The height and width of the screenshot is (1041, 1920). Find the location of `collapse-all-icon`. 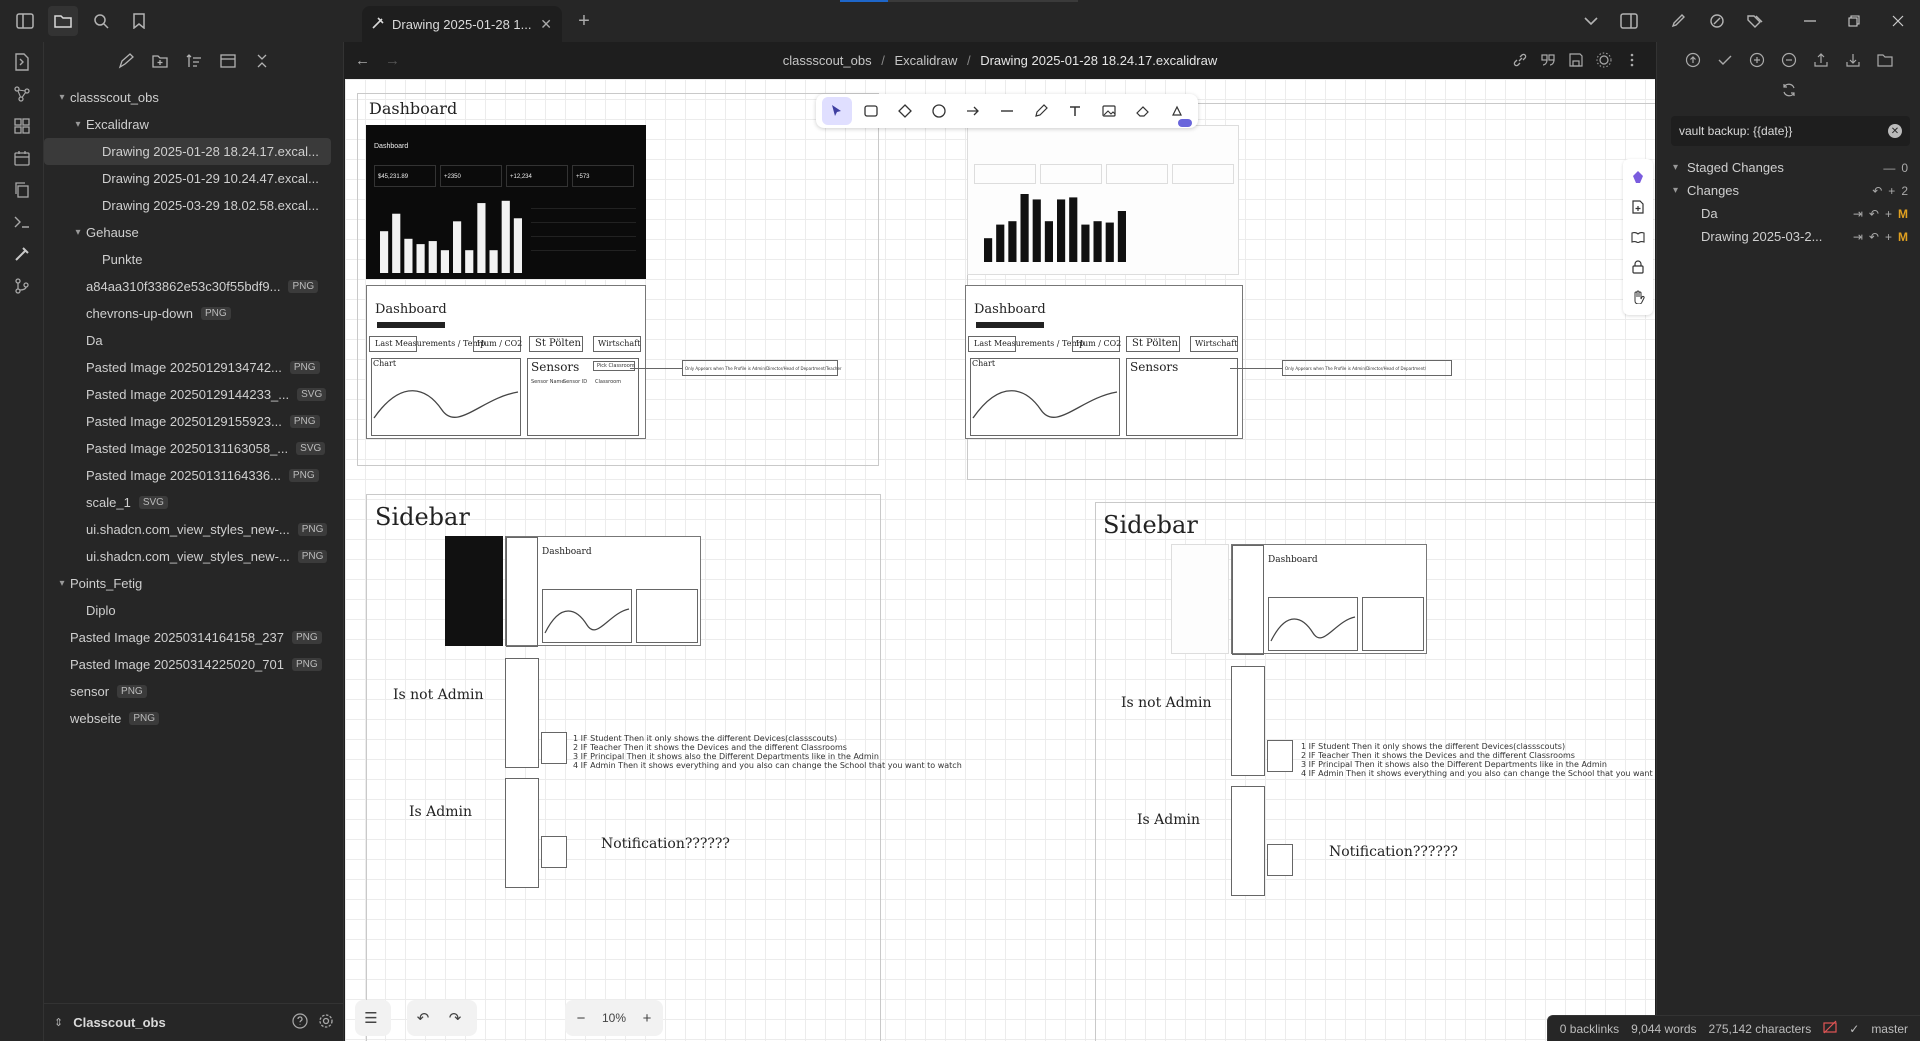

collapse-all-icon is located at coordinates (262, 61).